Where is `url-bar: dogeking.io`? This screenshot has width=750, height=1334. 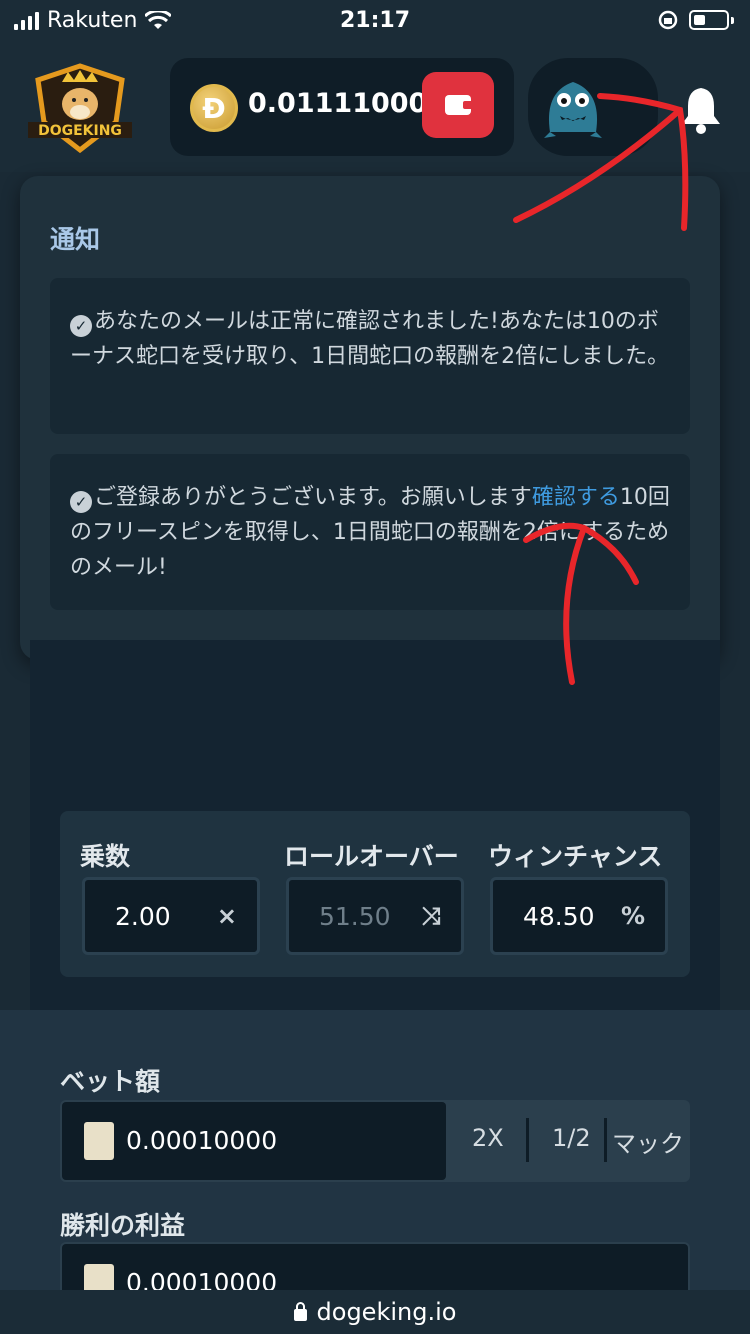 url-bar: dogeking.io is located at coordinates (375, 1312).